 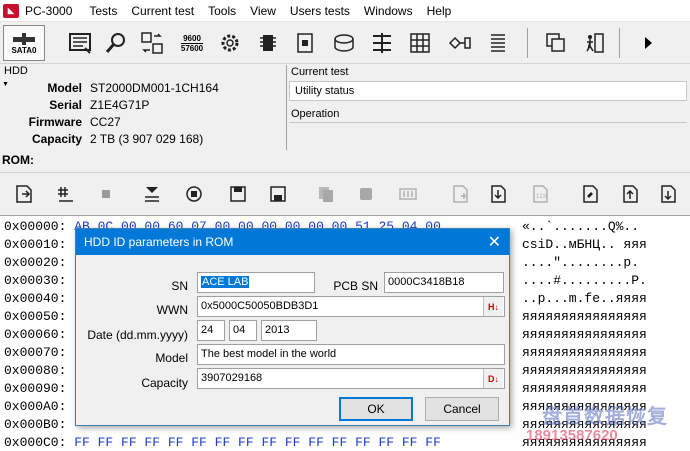 What do you see at coordinates (142, 89) in the screenshot?
I see `hdd-row: Model ST2000DM001-1CH164` at bounding box center [142, 89].